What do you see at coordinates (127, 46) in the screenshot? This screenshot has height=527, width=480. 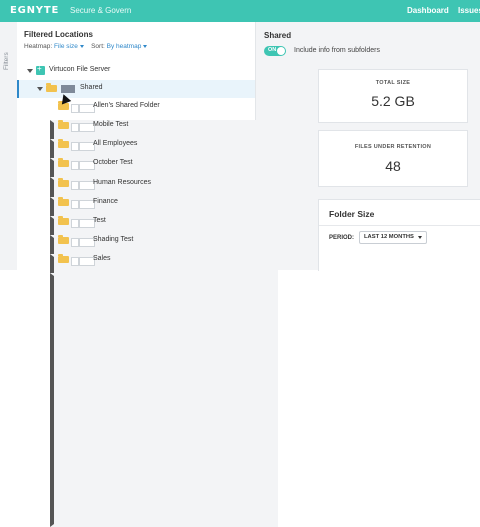 I see `sort-dropdown: By heatmap` at bounding box center [127, 46].